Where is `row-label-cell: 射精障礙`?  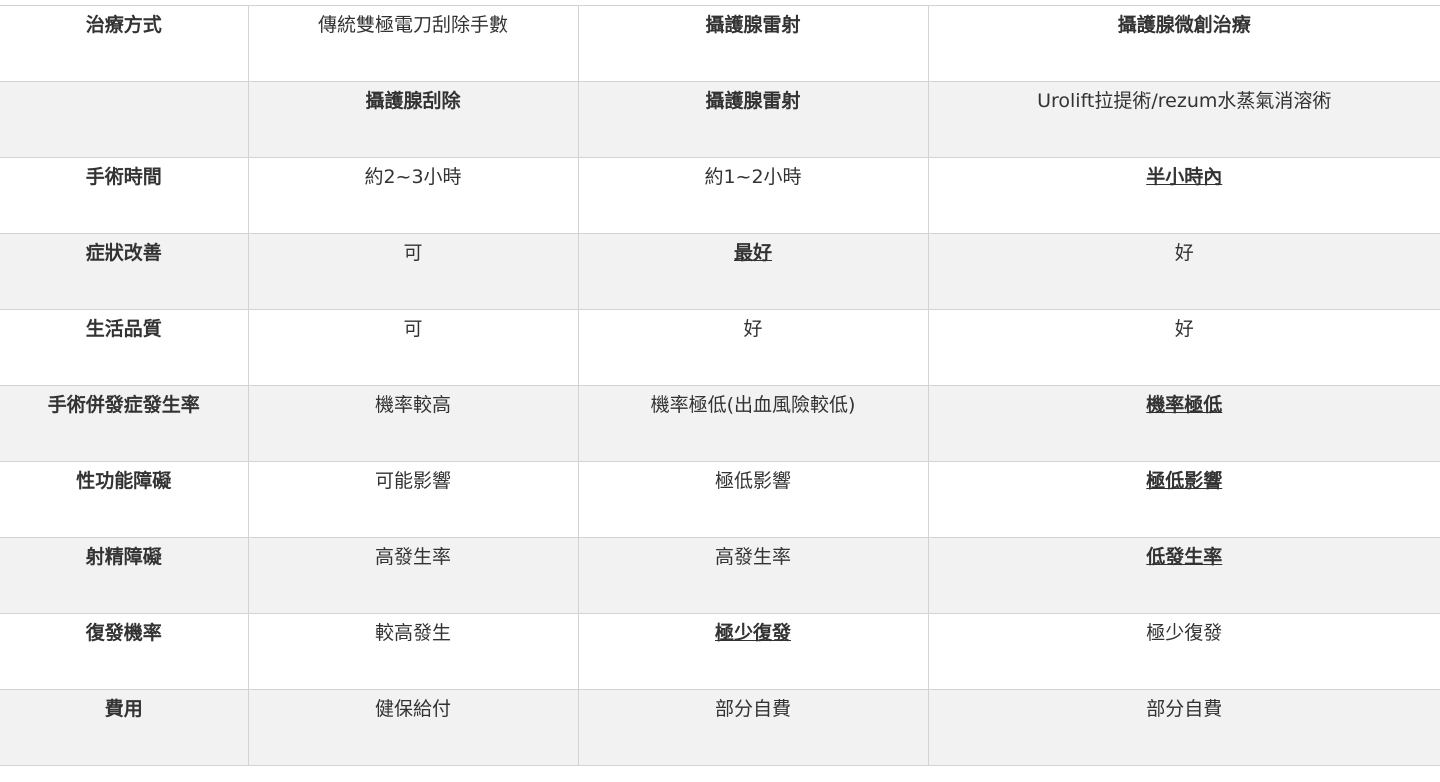
row-label-cell: 射精障礙 is located at coordinates (124, 575).